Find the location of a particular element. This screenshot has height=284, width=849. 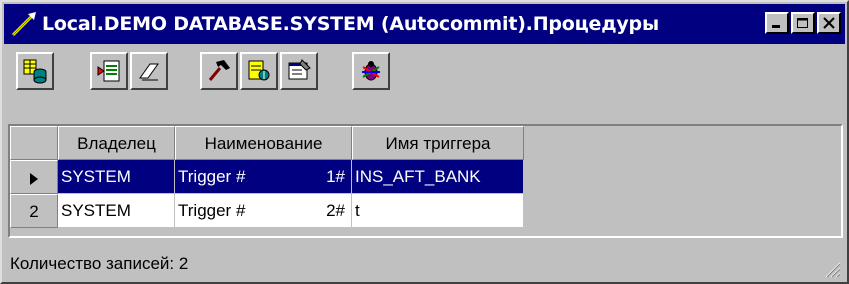

maximize-icon is located at coordinates (802, 23).